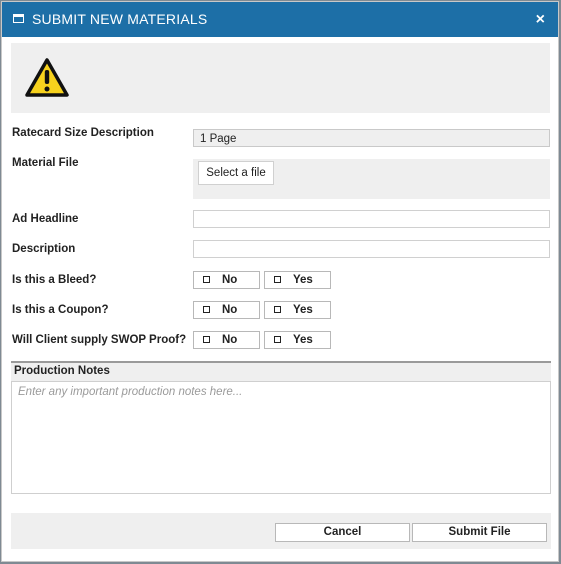  Describe the element at coordinates (18, 18) in the screenshot. I see `window-icon` at that location.